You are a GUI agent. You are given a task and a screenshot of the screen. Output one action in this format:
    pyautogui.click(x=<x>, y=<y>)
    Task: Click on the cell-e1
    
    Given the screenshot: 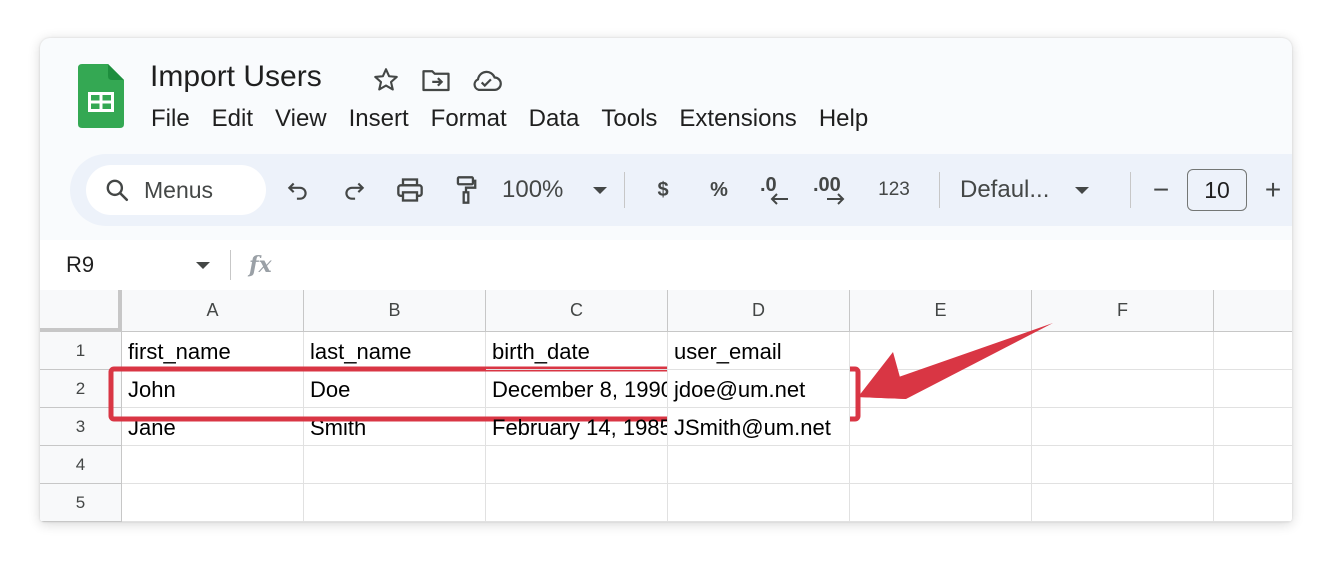 What is the action you would take?
    pyautogui.click(x=941, y=351)
    